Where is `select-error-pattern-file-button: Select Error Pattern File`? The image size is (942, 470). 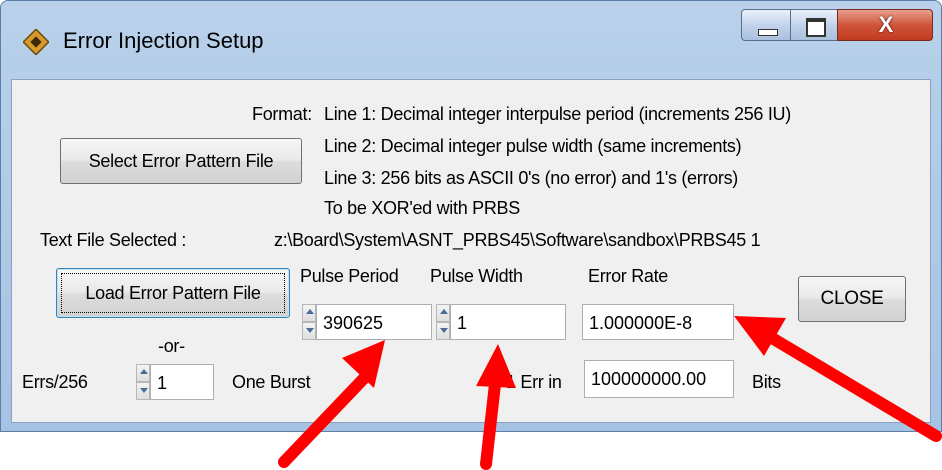
select-error-pattern-file-button: Select Error Pattern File is located at coordinates (181, 161).